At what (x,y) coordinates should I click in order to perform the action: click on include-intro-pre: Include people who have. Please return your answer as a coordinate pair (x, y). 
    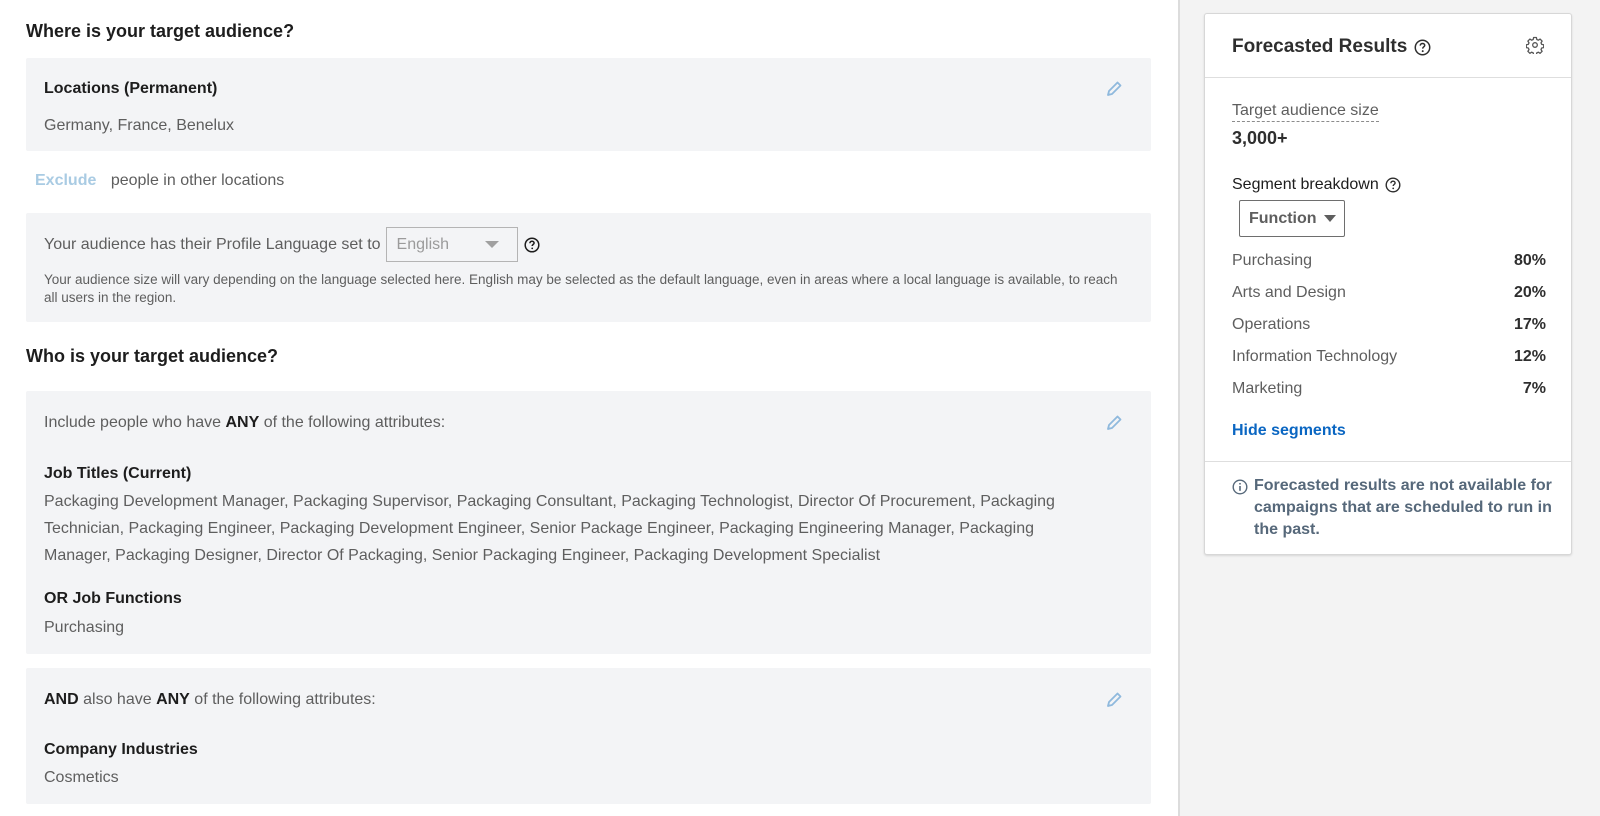
    Looking at the image, I should click on (135, 422).